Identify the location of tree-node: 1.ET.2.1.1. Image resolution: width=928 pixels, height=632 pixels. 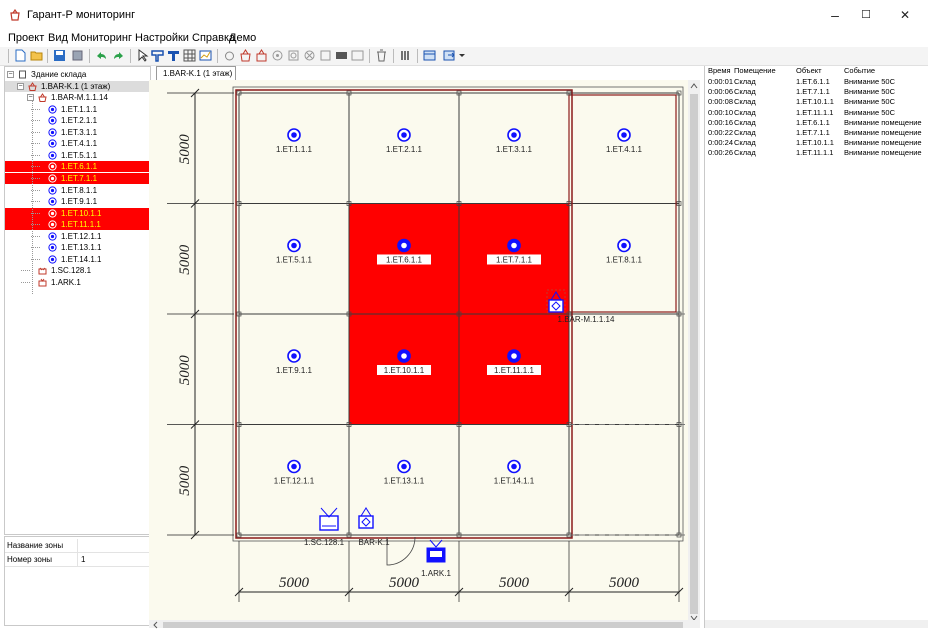
(77, 120).